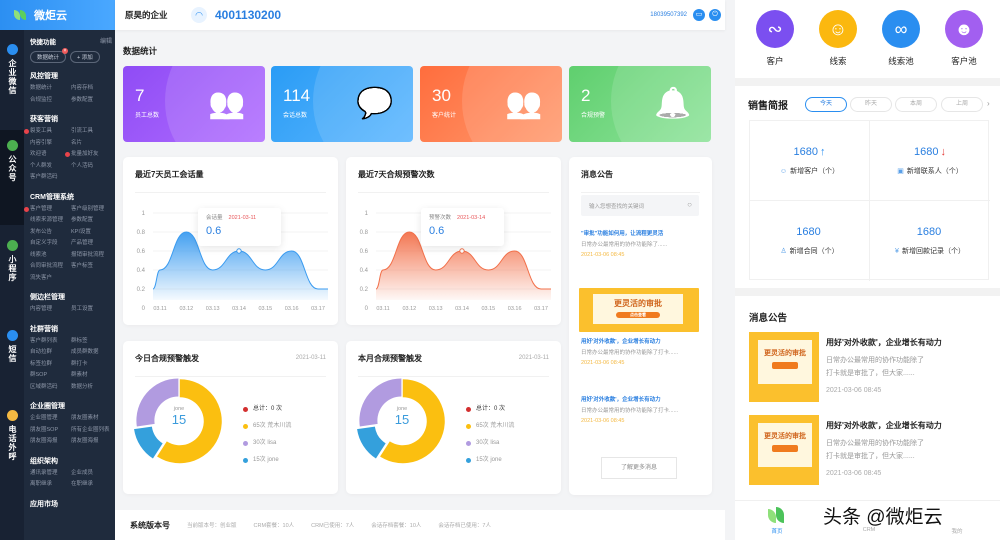  What do you see at coordinates (71, 298) in the screenshot?
I see `menu-group-title: 侧边栏管理` at bounding box center [71, 298].